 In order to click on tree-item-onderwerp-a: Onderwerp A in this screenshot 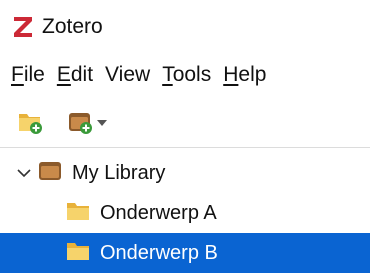, I will do `click(185, 213)`.